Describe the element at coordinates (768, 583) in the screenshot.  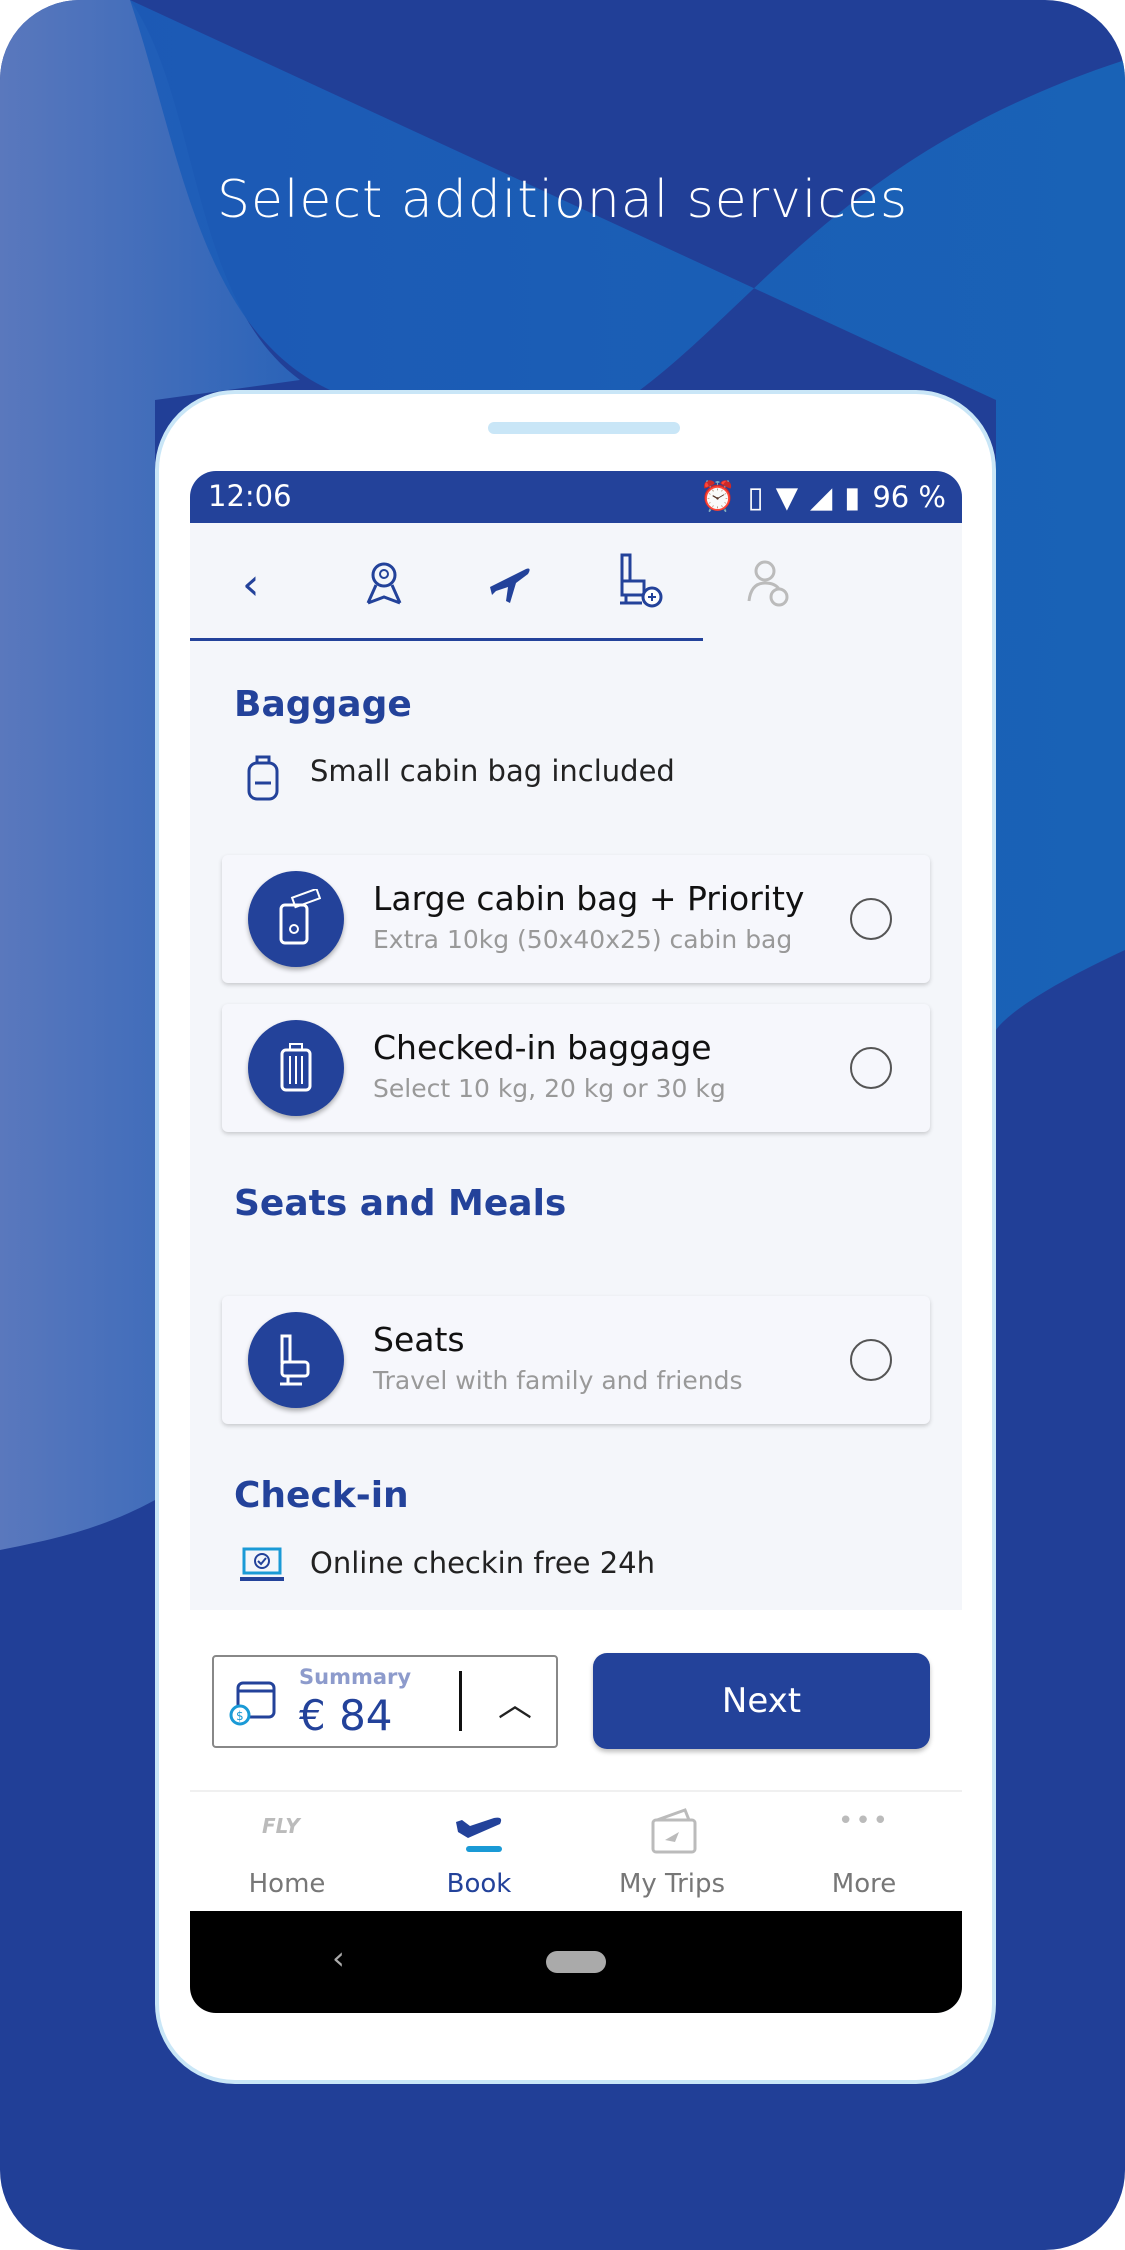
I see `passenger-payment-icon` at that location.